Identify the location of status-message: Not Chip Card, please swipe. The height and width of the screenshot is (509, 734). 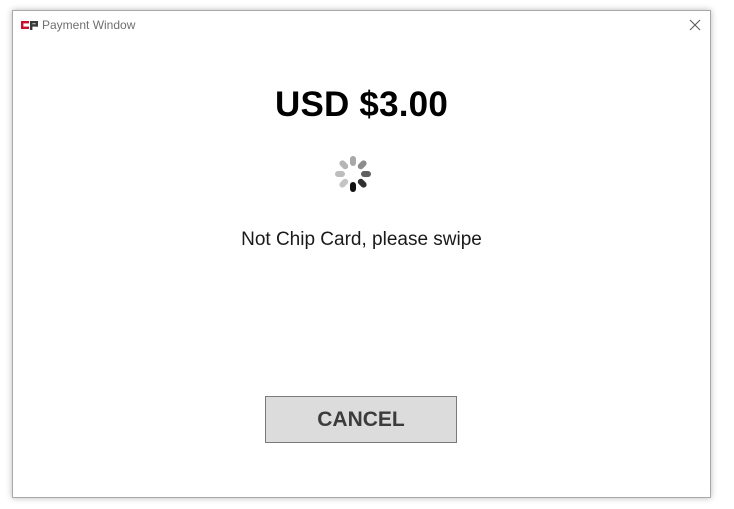
(361, 239).